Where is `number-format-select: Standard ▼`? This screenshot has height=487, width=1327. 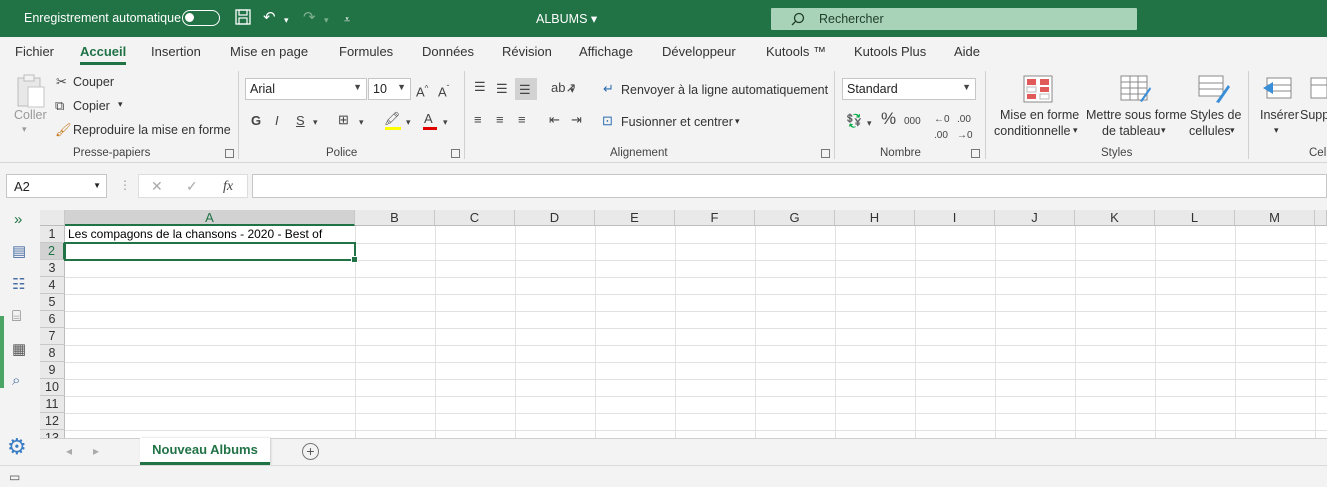
number-format-select: Standard ▼ is located at coordinates (909, 89).